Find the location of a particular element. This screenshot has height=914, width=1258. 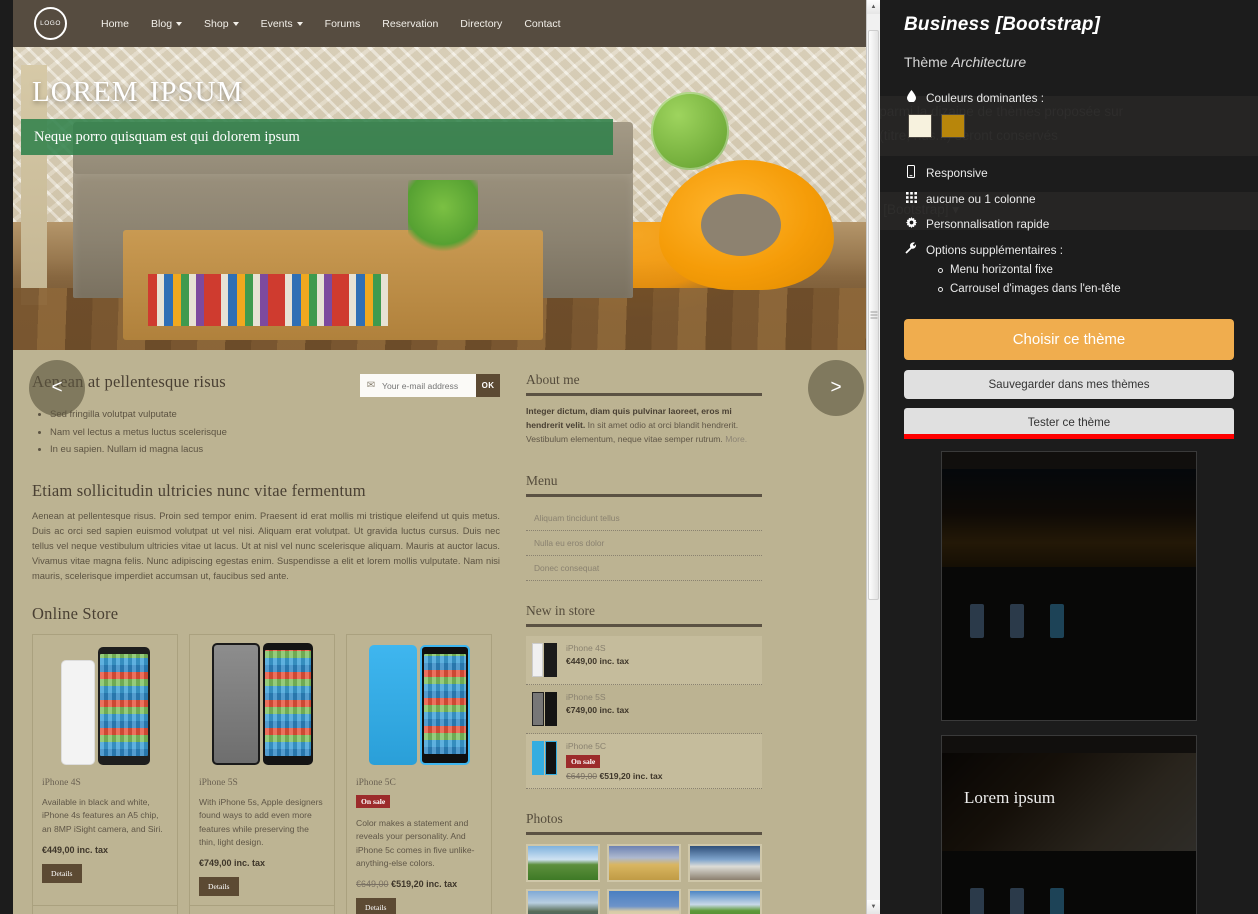

nav-item-blog: Blog is located at coordinates (166, 24).